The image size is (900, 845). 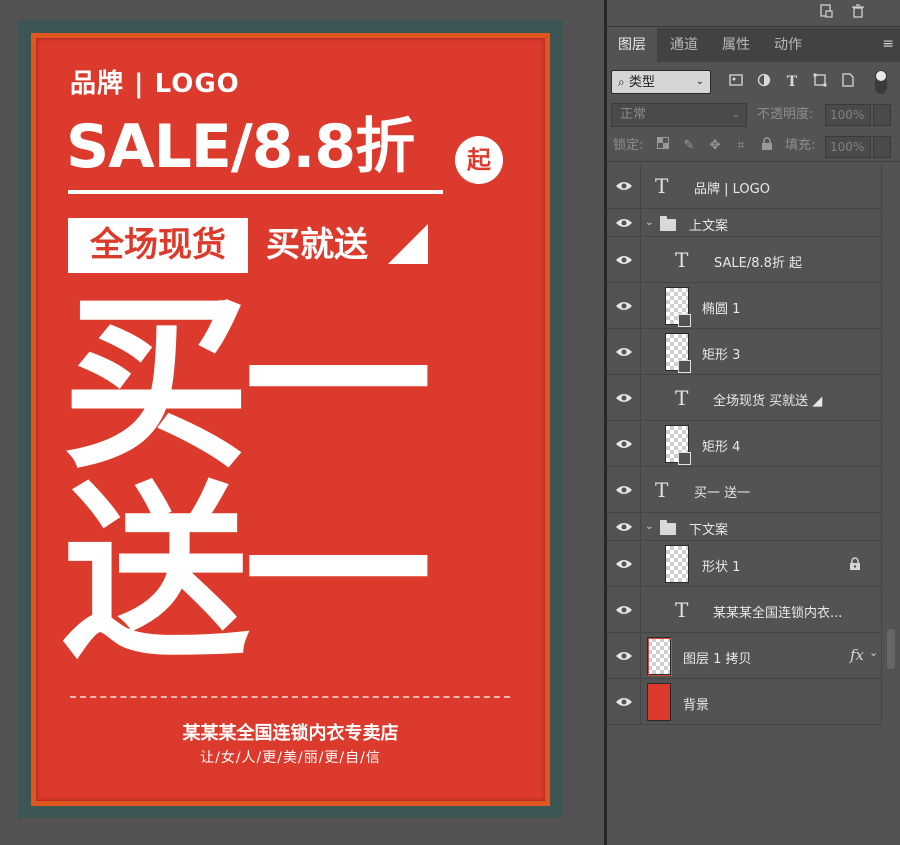 I want to click on layer-row: 矩形 4, so click(x=744, y=444).